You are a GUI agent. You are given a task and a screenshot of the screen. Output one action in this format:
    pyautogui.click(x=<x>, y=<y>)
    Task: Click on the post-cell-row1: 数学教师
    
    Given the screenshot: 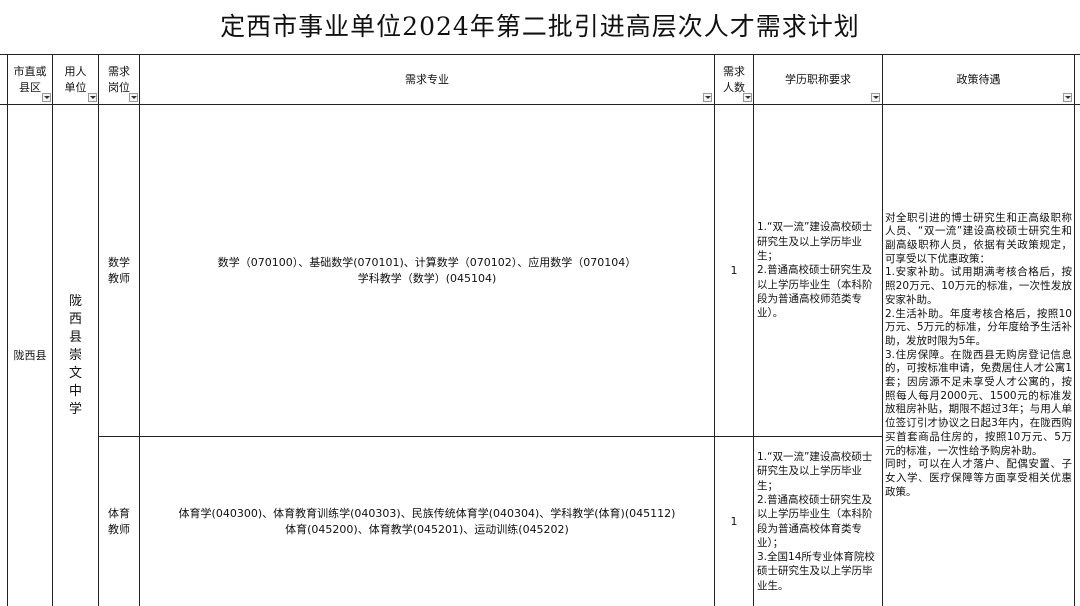 What is the action you would take?
    pyautogui.click(x=119, y=270)
    